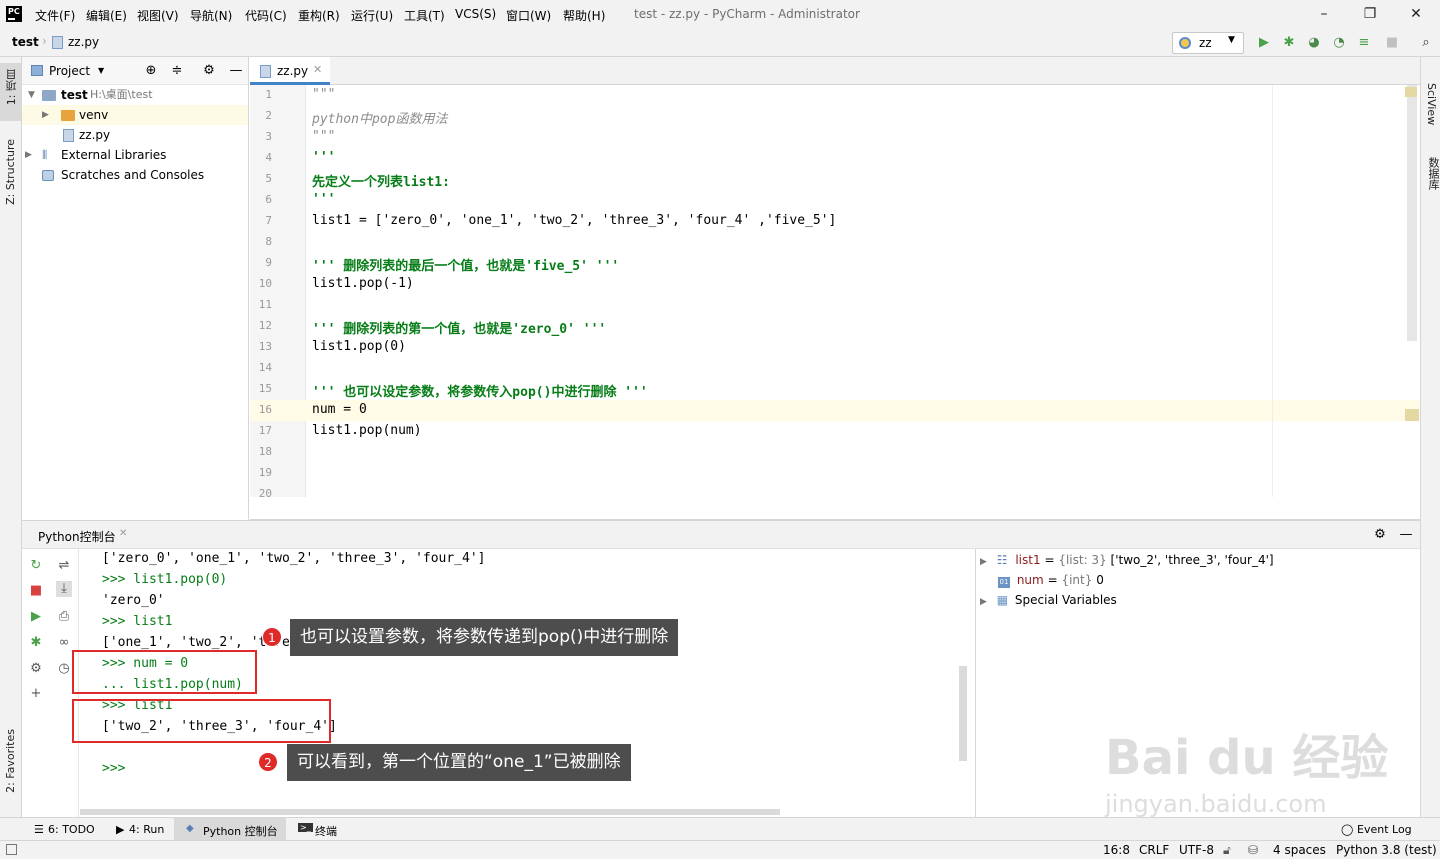 The image size is (1440, 859). What do you see at coordinates (158, 15) in the screenshot?
I see `menu-view: 视图(V)` at bounding box center [158, 15].